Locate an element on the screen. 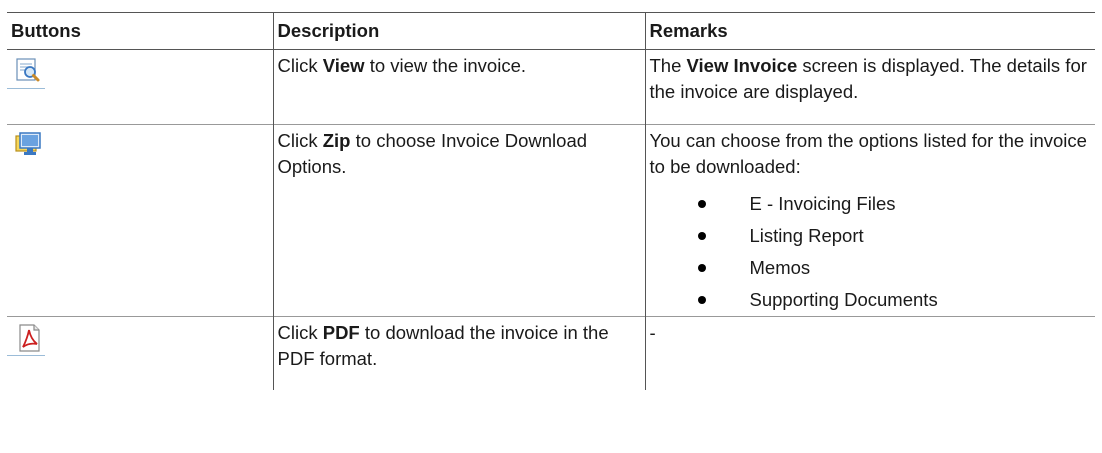 This screenshot has width=1102, height=453. text-run: to view the invoice. is located at coordinates (445, 65).